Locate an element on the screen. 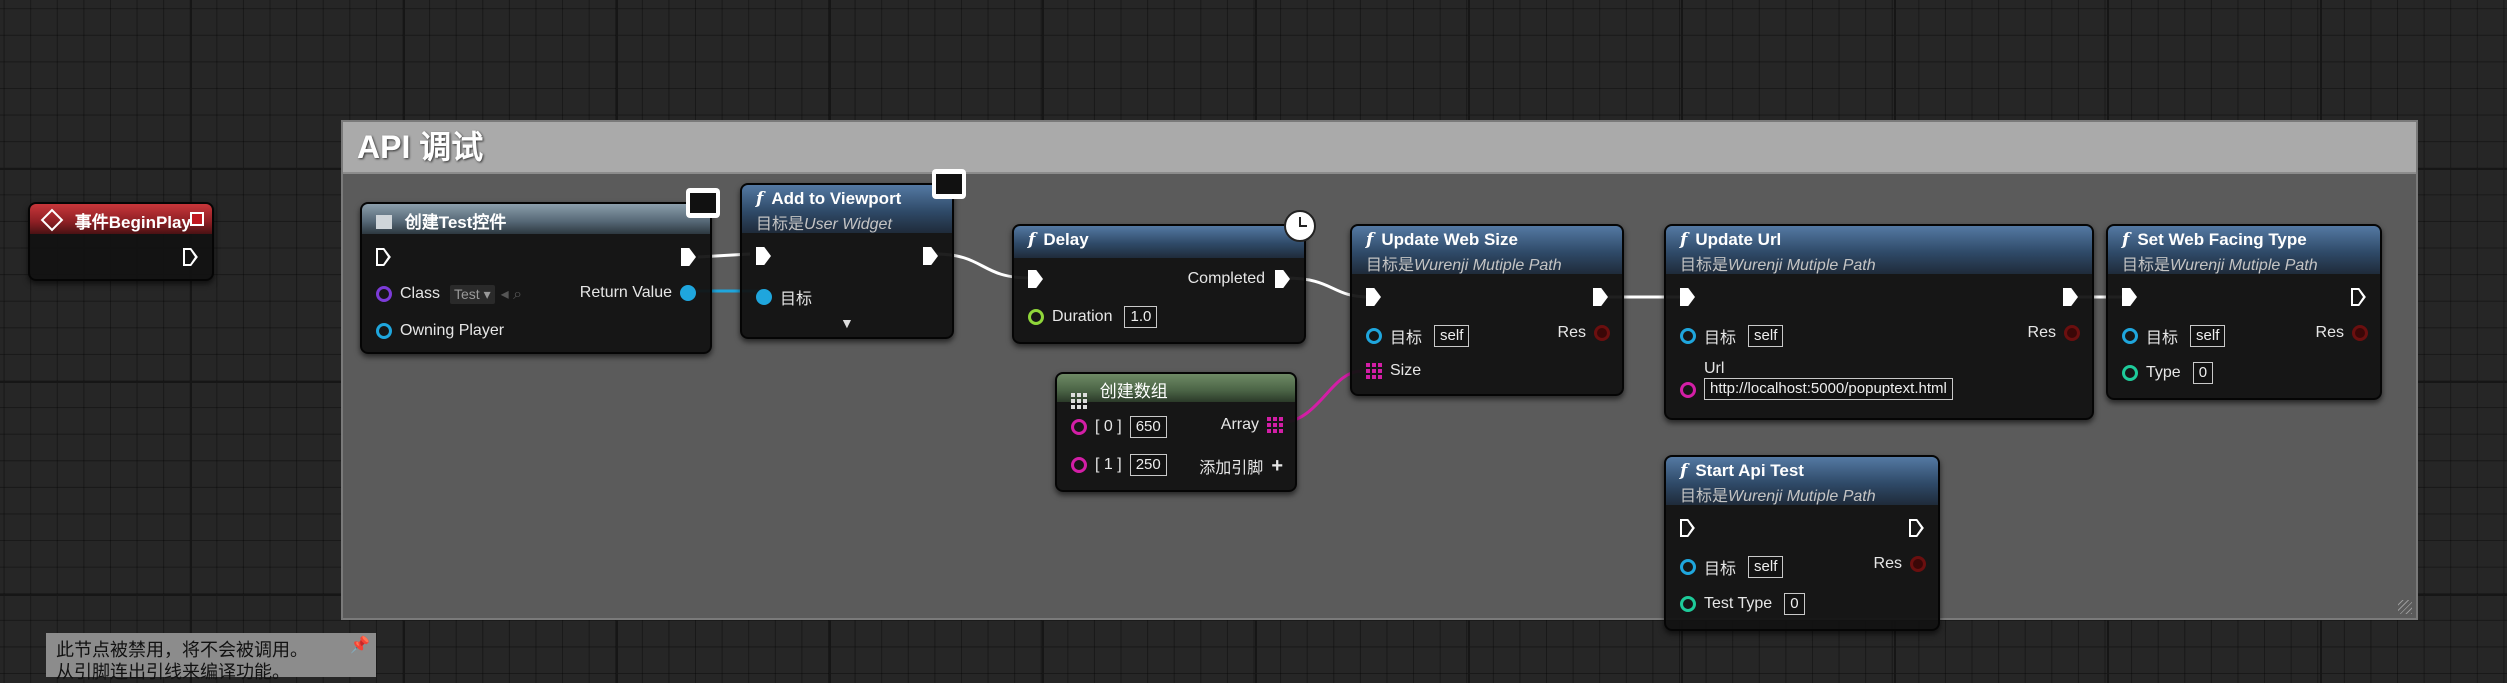 The width and height of the screenshot is (2507, 683). test-type-input: 0 is located at coordinates (1794, 604).